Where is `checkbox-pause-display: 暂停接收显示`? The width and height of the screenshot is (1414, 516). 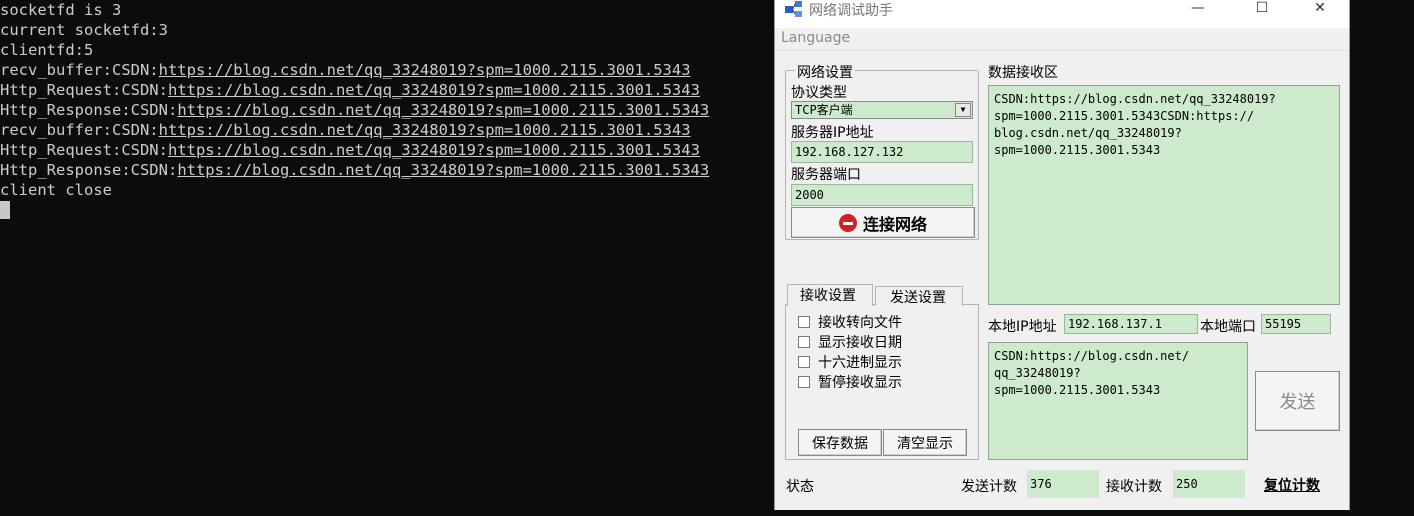 checkbox-pause-display: 暂停接收显示 is located at coordinates (850, 381).